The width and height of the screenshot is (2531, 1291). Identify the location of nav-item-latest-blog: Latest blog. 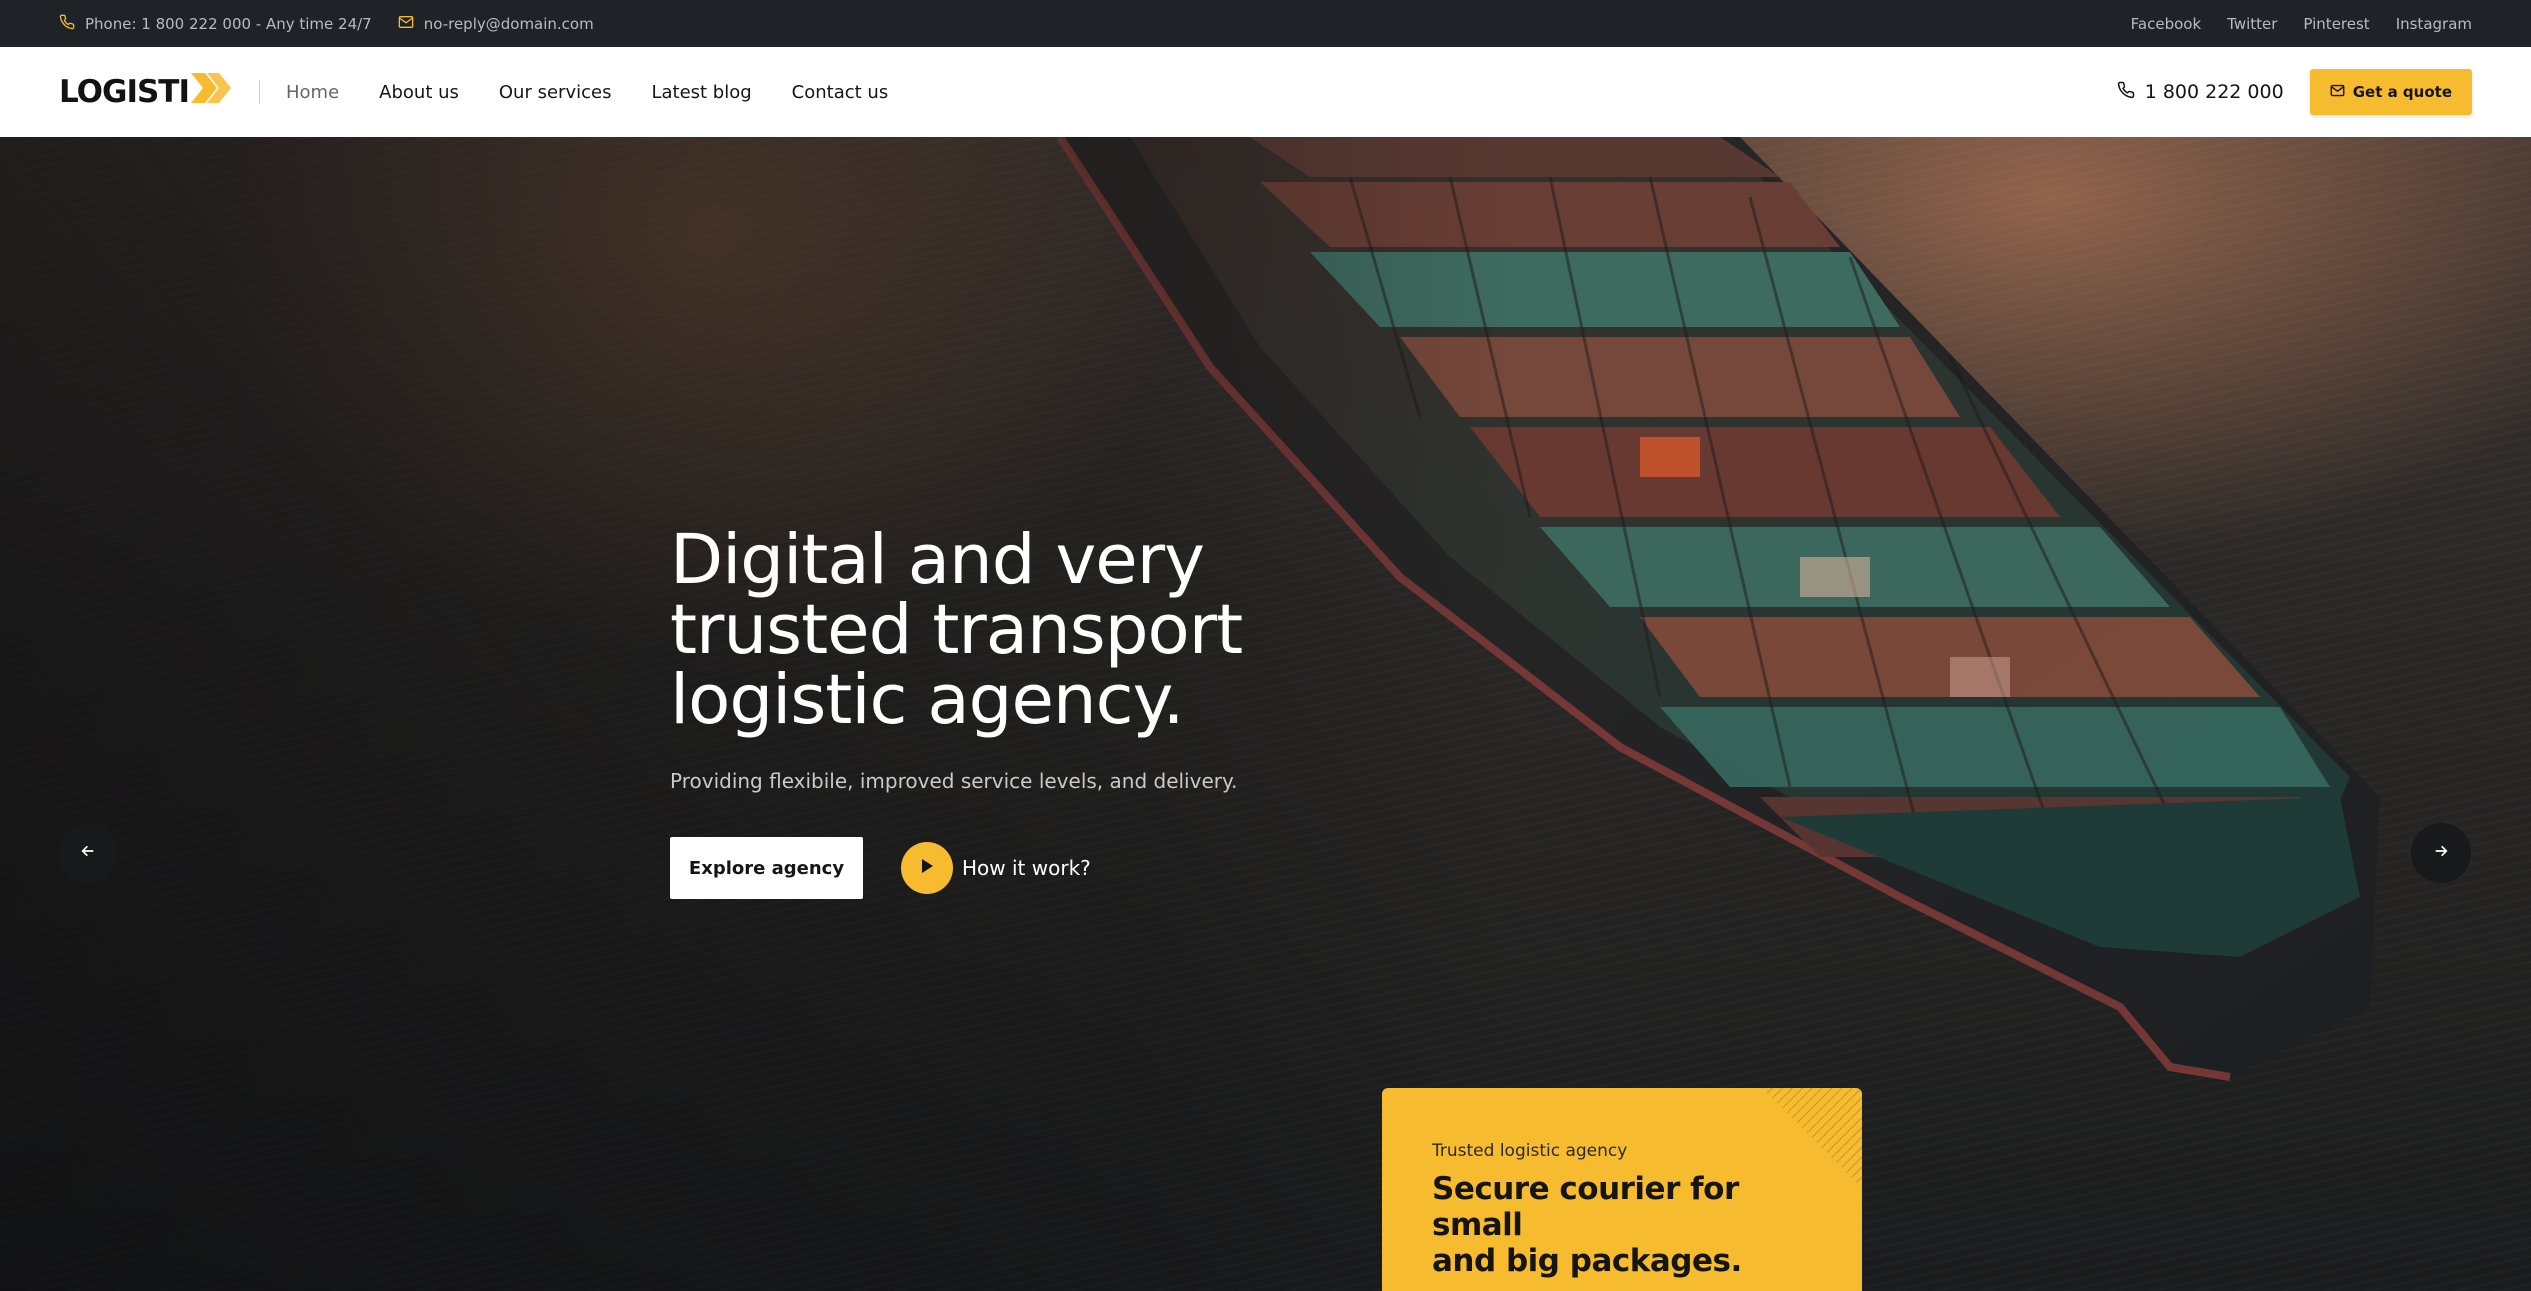
(701, 92).